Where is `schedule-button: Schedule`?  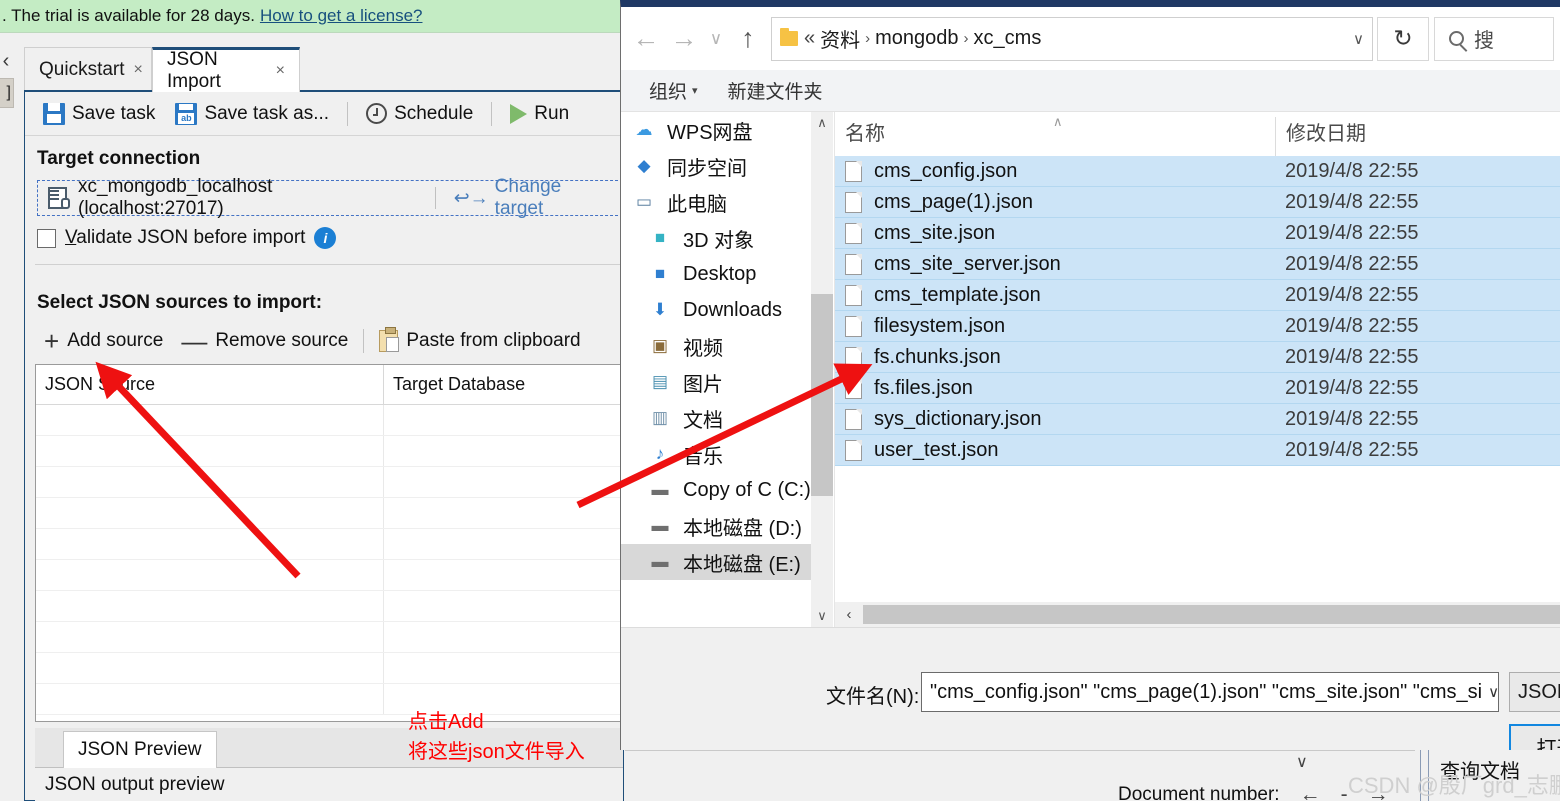 schedule-button: Schedule is located at coordinates (419, 114).